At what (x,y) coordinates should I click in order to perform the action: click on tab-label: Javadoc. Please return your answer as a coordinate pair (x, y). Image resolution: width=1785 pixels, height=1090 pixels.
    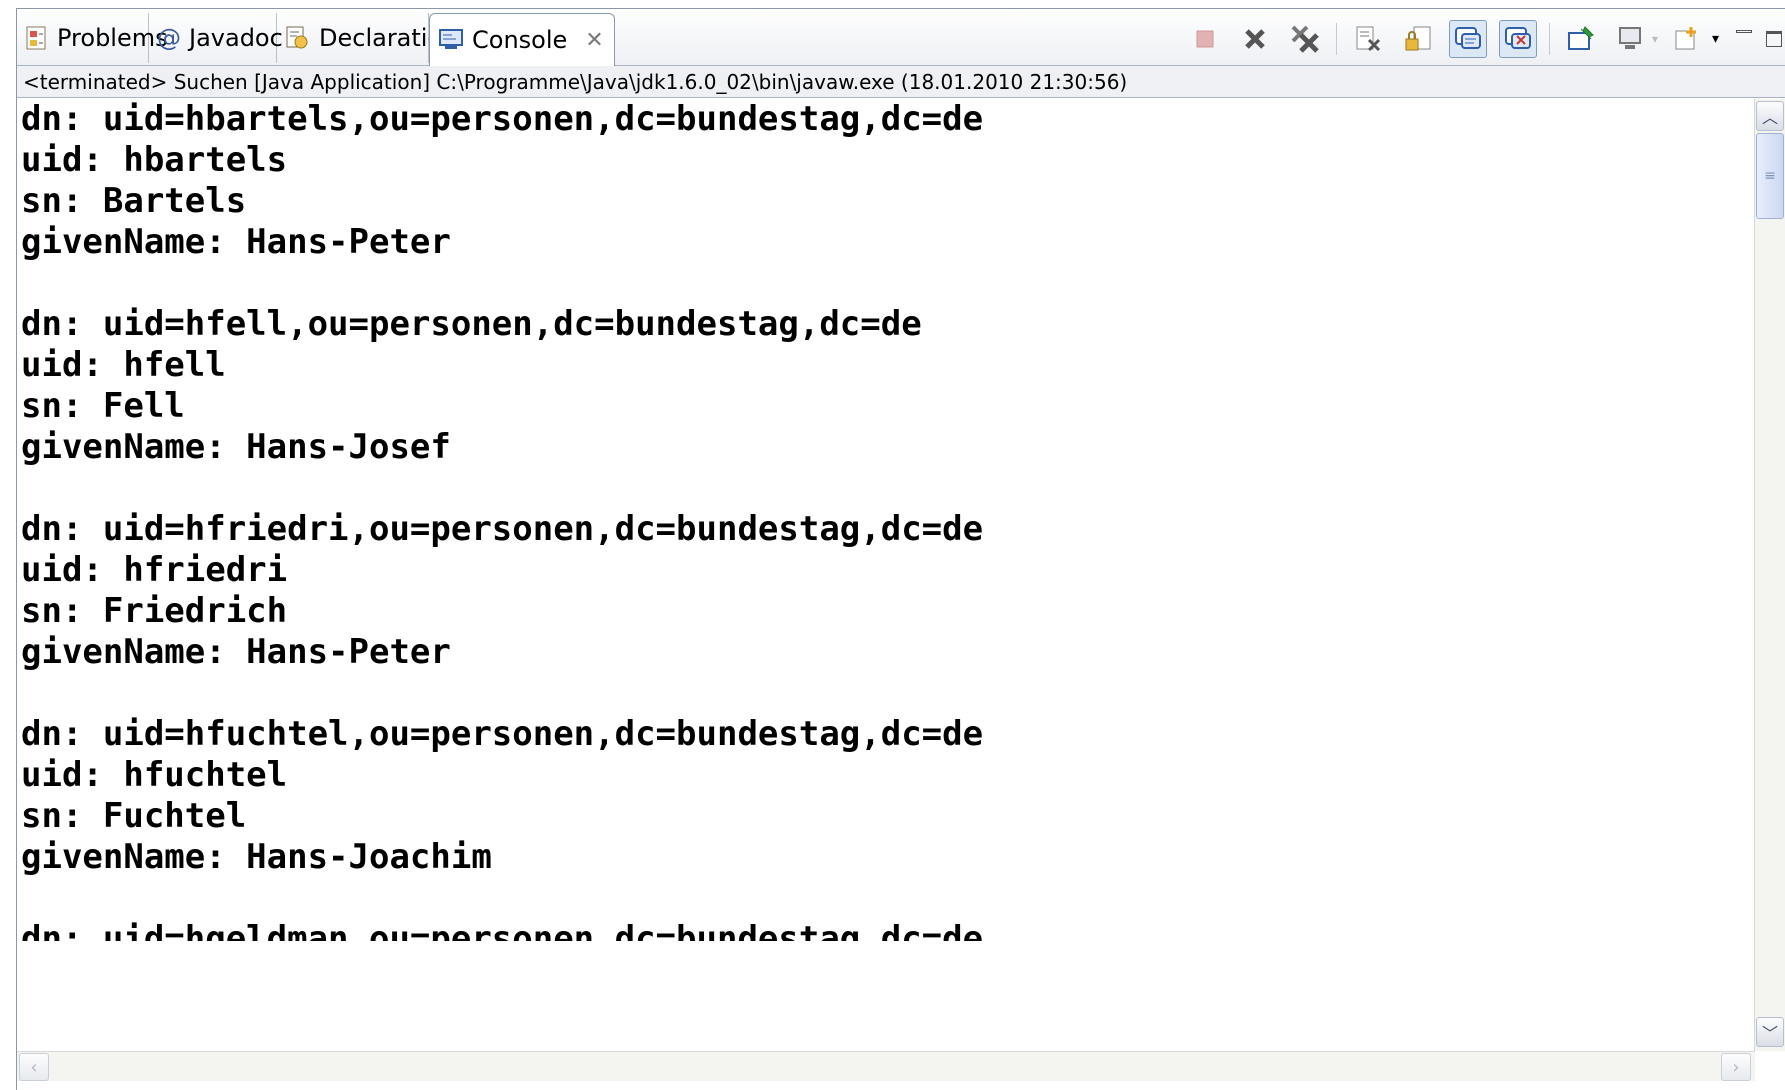
    Looking at the image, I should click on (236, 38).